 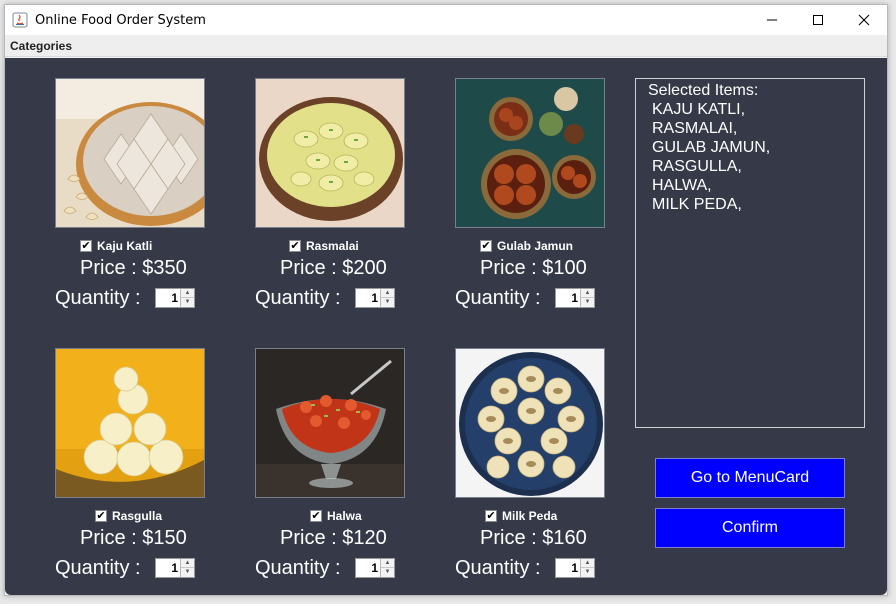 What do you see at coordinates (697, 166) in the screenshot?
I see `selected-item-line: RASGULLA,` at bounding box center [697, 166].